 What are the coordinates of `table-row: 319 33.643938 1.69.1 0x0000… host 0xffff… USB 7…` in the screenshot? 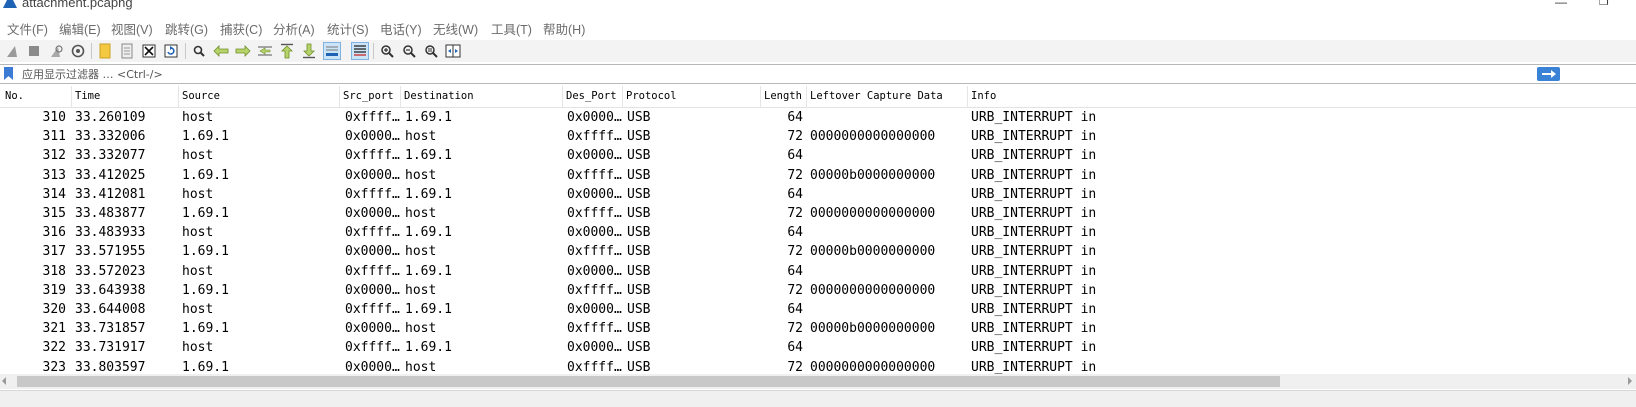 It's located at (818, 290).